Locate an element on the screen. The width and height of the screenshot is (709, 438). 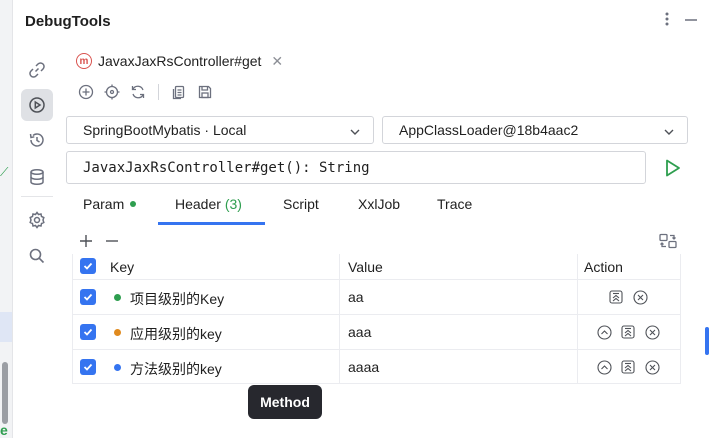
tab-script: Script is located at coordinates (301, 204).